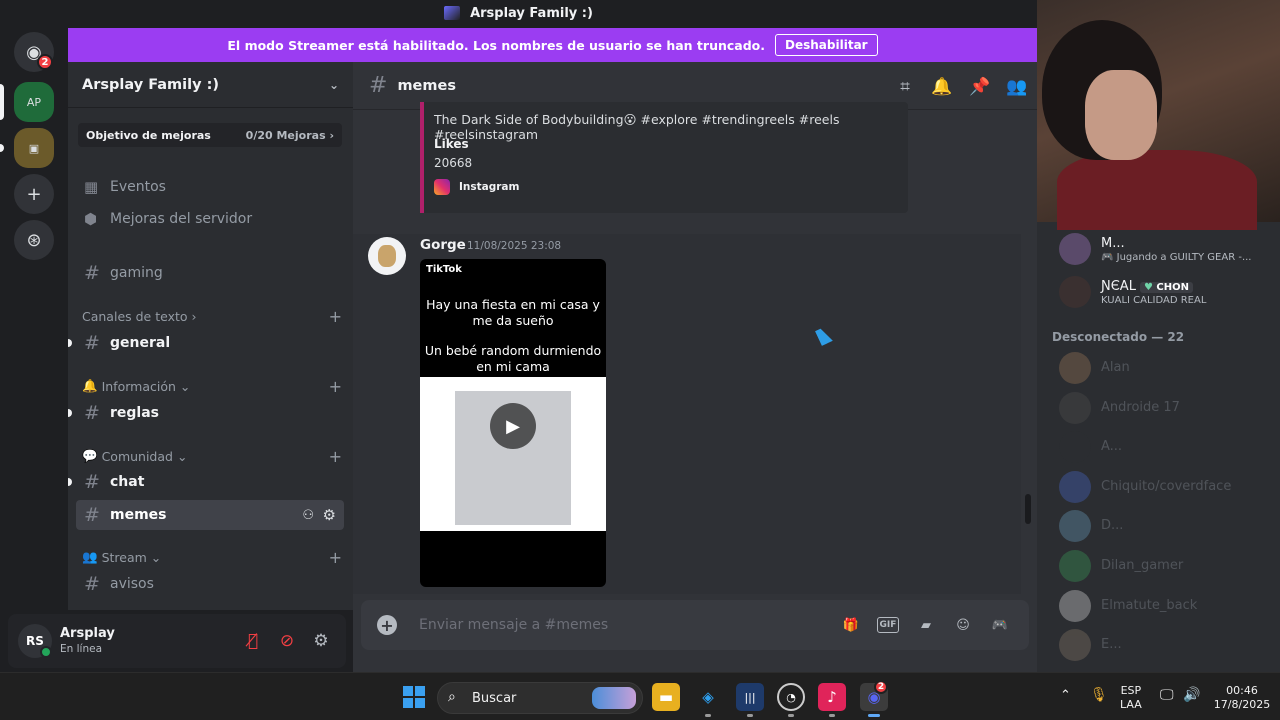 This screenshot has height=720, width=1280. I want to click on add-attachment-button: +, so click(387, 625).